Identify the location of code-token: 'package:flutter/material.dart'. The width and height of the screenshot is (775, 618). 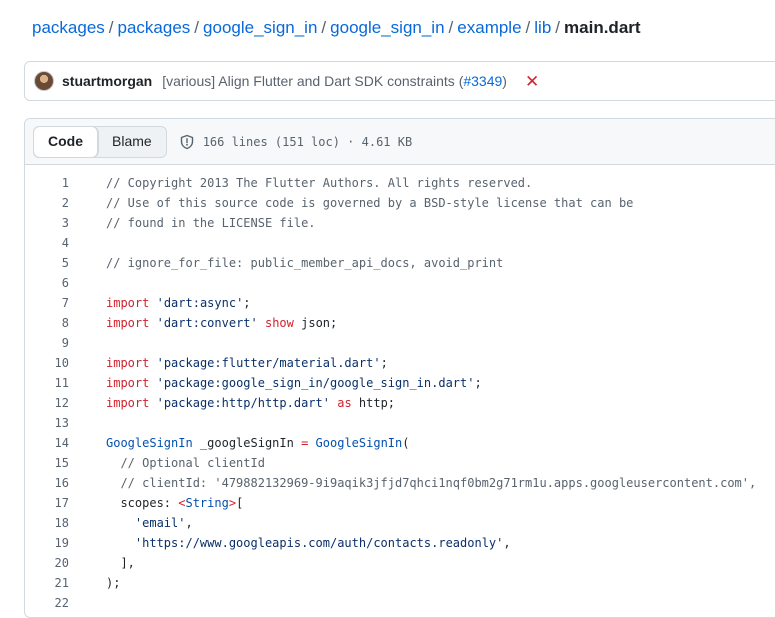
(268, 363).